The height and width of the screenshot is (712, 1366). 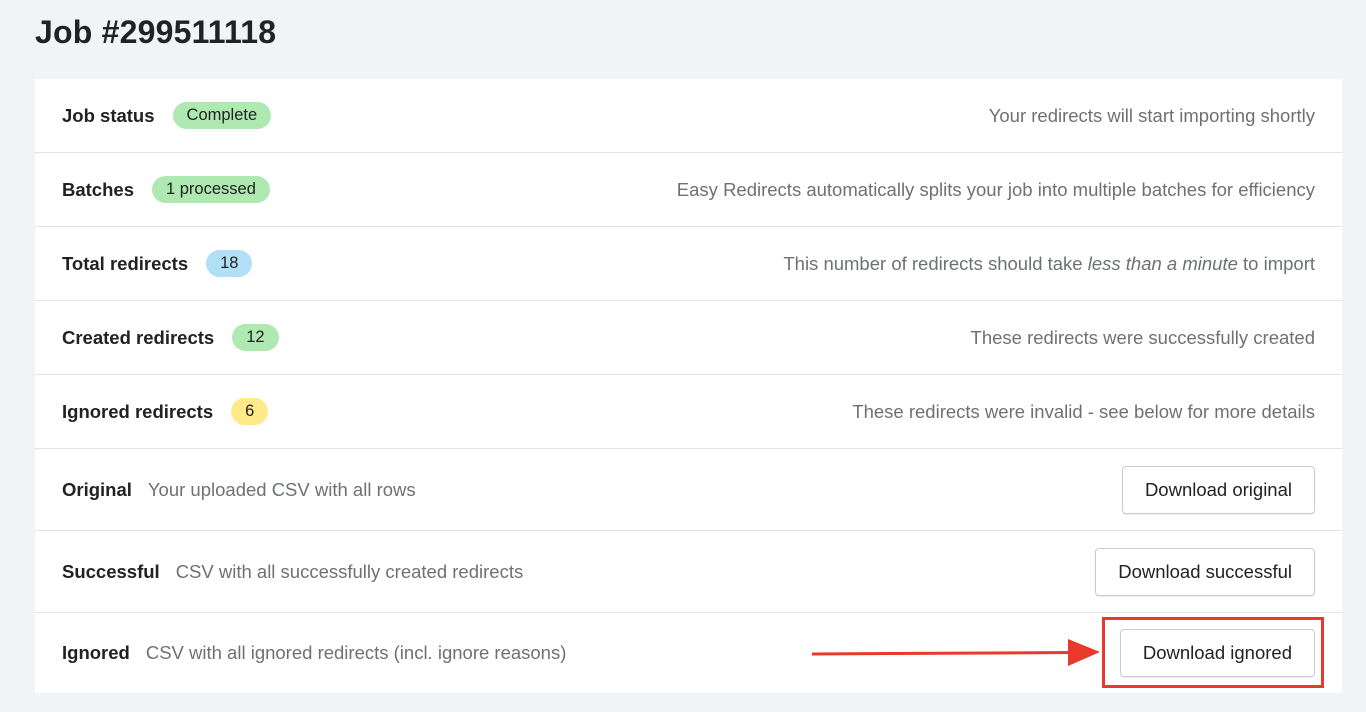 What do you see at coordinates (1276, 263) in the screenshot?
I see `total-redirects-desc-after: to import` at bounding box center [1276, 263].